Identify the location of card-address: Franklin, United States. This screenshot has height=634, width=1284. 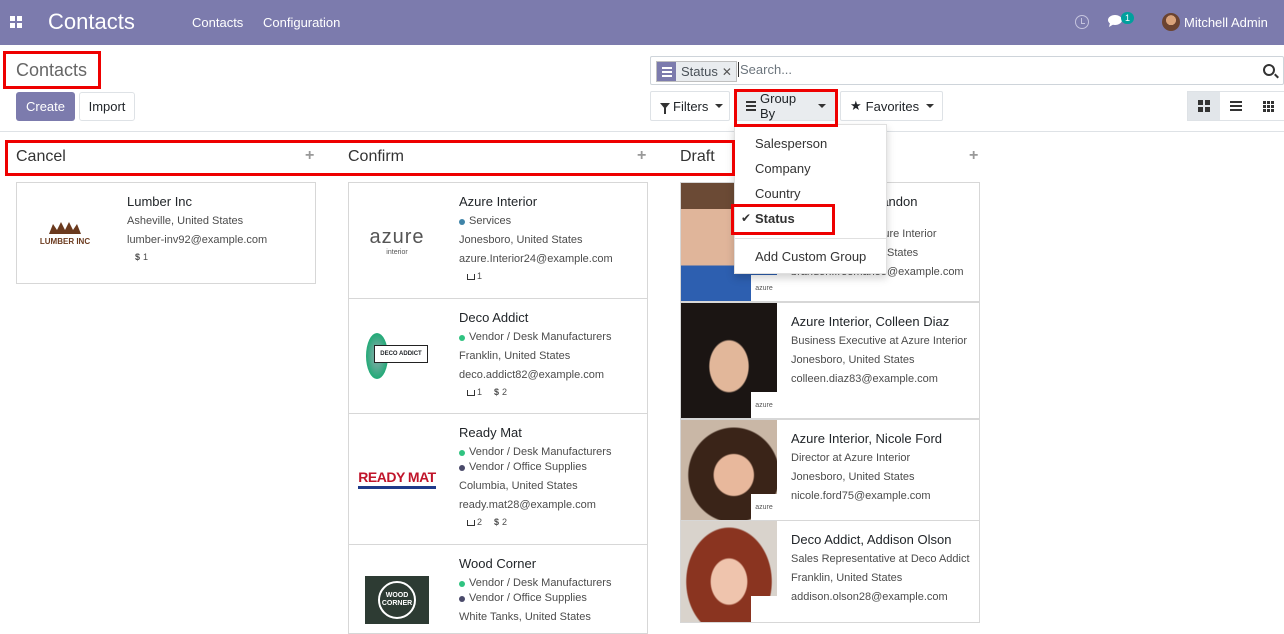
(515, 356).